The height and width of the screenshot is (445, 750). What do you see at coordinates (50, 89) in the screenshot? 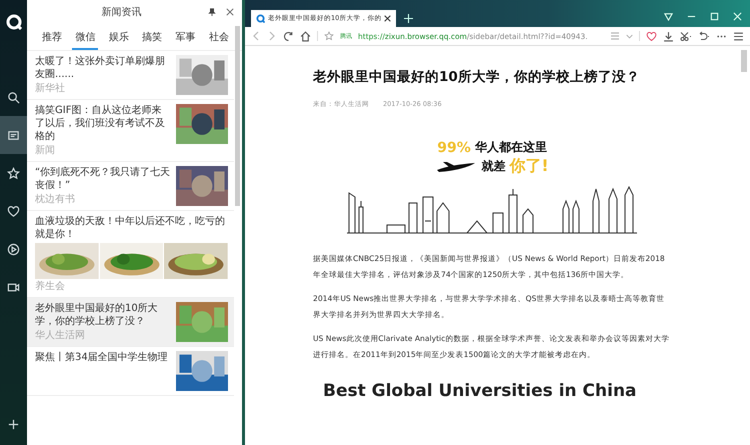
I see `news-source: 新华社` at bounding box center [50, 89].